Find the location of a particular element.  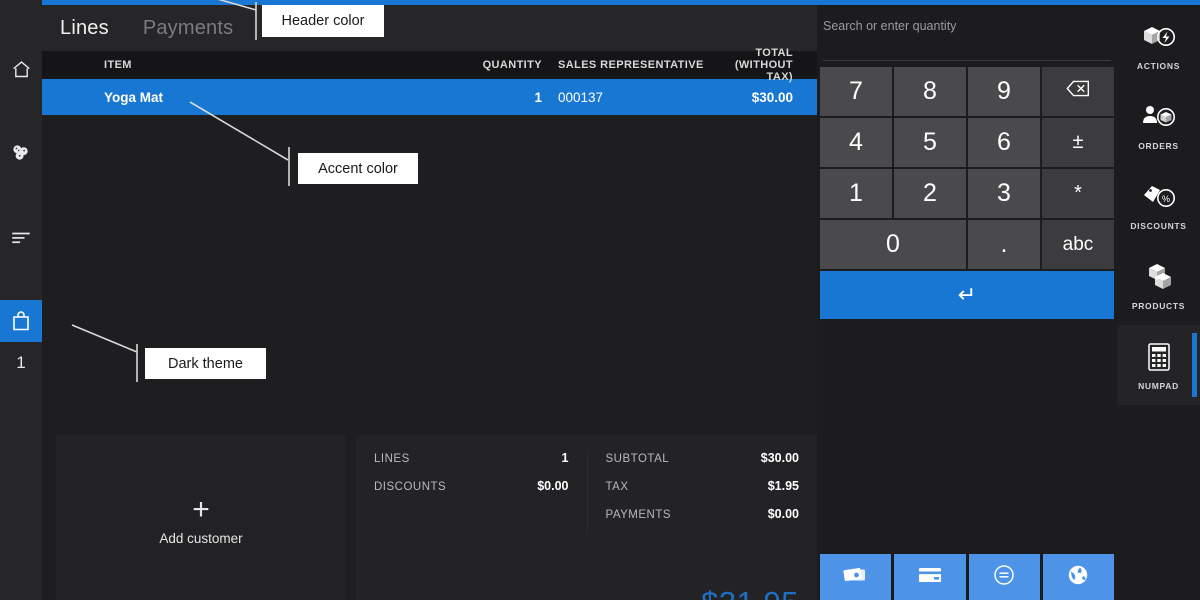

totals-column-right: SUBTOTAL $30.00 TAX $1.95 PAYMENTS $0.00 is located at coordinates (702, 493).